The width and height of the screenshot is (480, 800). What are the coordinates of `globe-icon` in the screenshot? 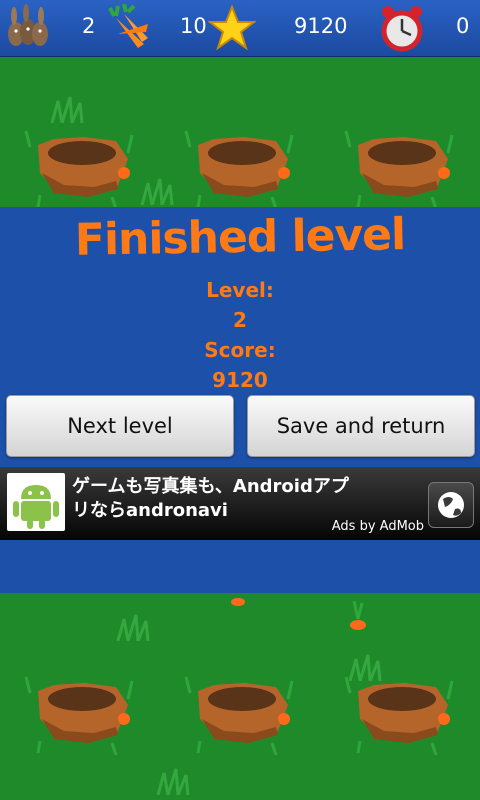 It's located at (451, 505).